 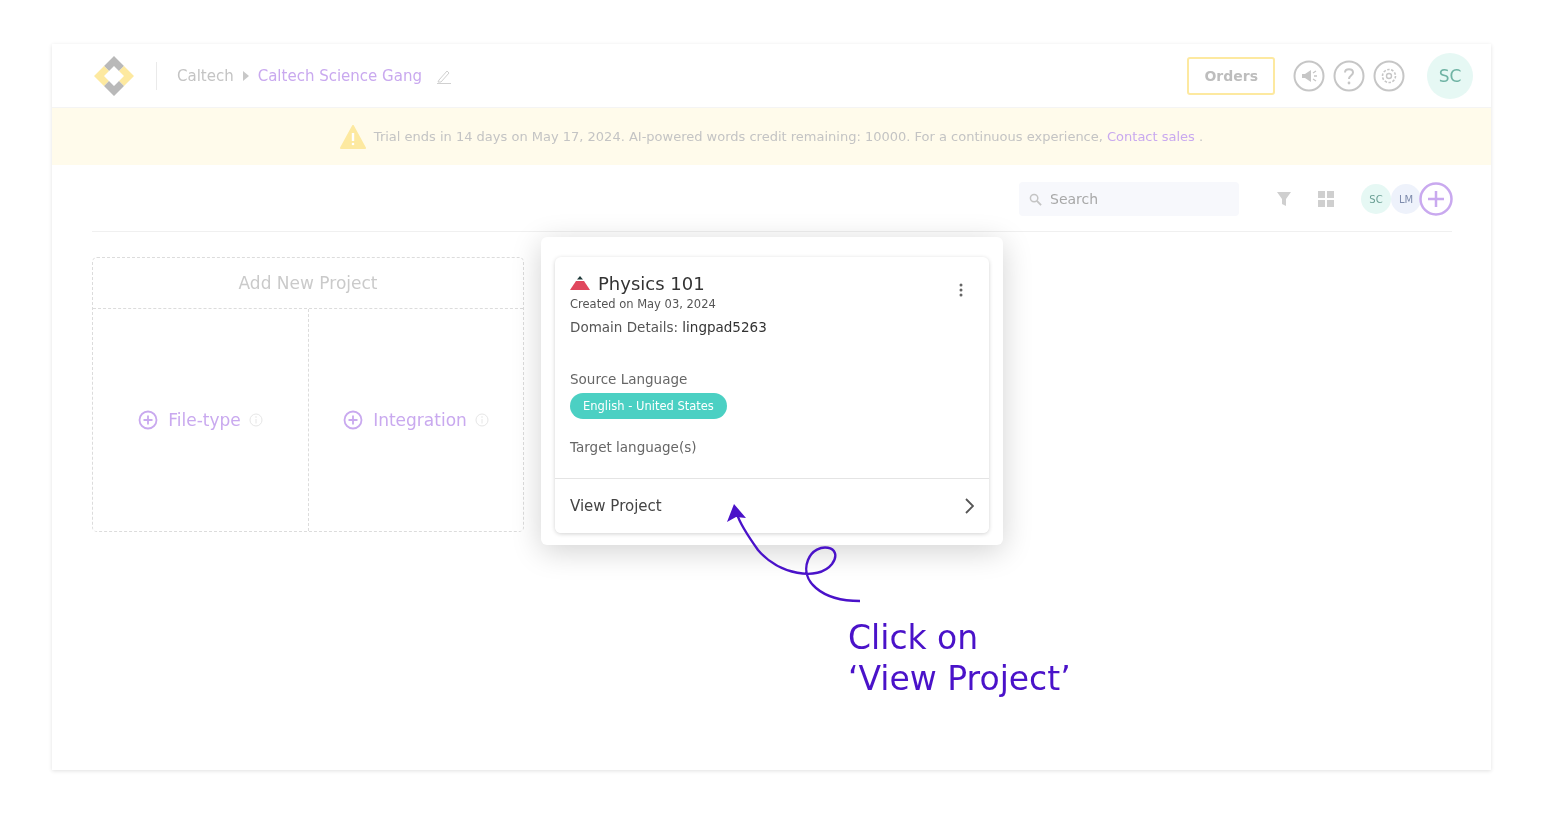 I want to click on created-date: Created on May 03, 2024, so click(x=643, y=304).